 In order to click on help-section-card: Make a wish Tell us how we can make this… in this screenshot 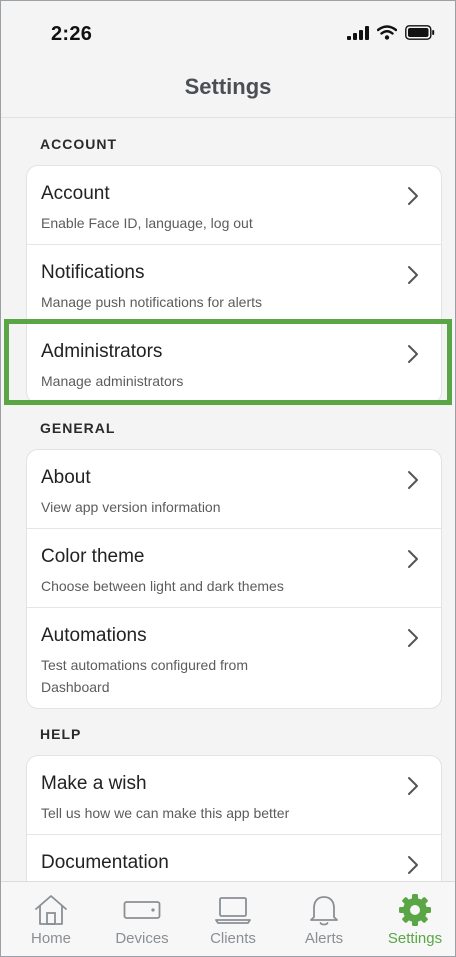, I will do `click(234, 818)`.